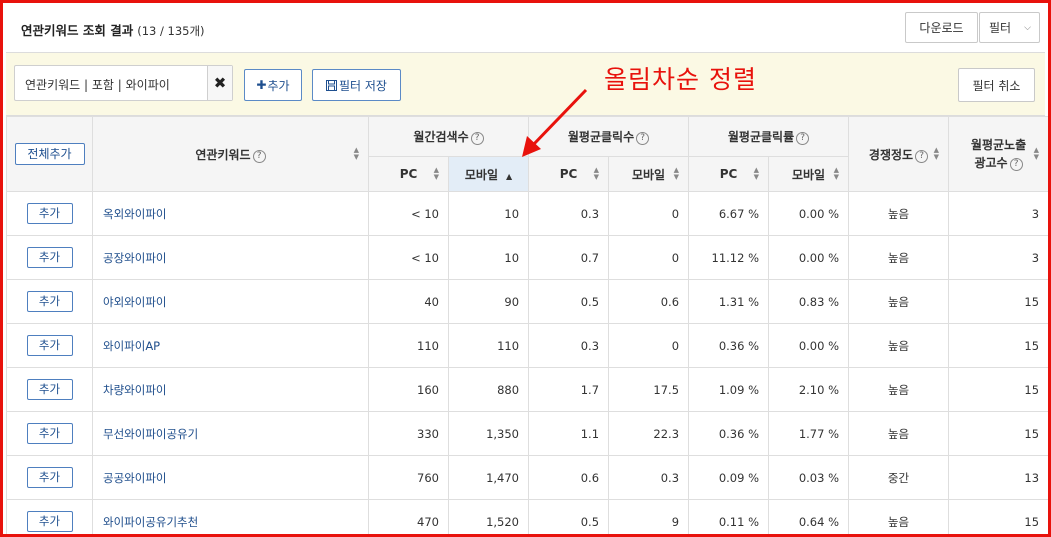 The height and width of the screenshot is (537, 1051). What do you see at coordinates (273, 85) in the screenshot?
I see `add-filter-button: ✚ 추가` at bounding box center [273, 85].